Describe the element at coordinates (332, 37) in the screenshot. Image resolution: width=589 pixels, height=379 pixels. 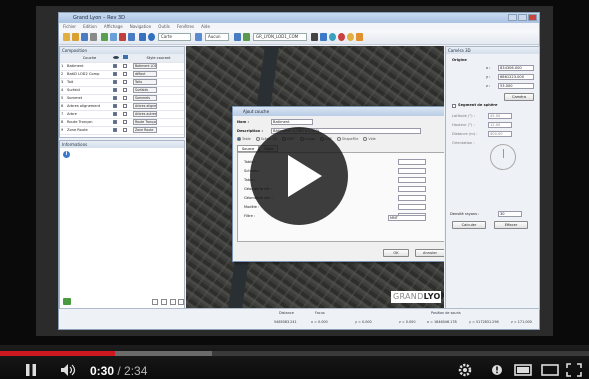
I see `world-icon` at that location.